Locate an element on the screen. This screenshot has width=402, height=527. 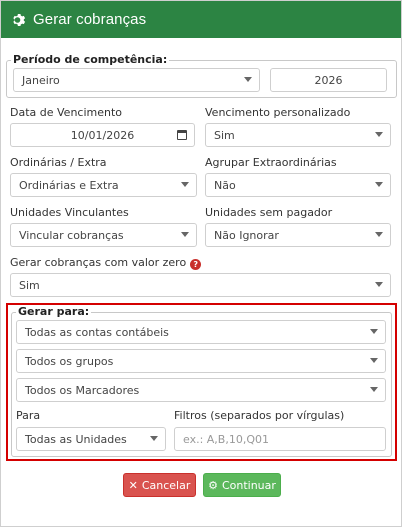
dialog-title: Gerar cobranças is located at coordinates (90, 19).